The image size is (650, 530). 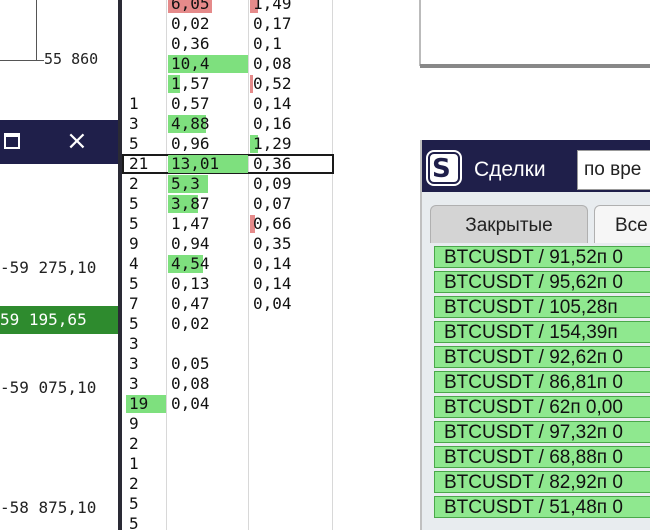 I want to click on order-book-cell: 5,3, so click(x=208, y=184).